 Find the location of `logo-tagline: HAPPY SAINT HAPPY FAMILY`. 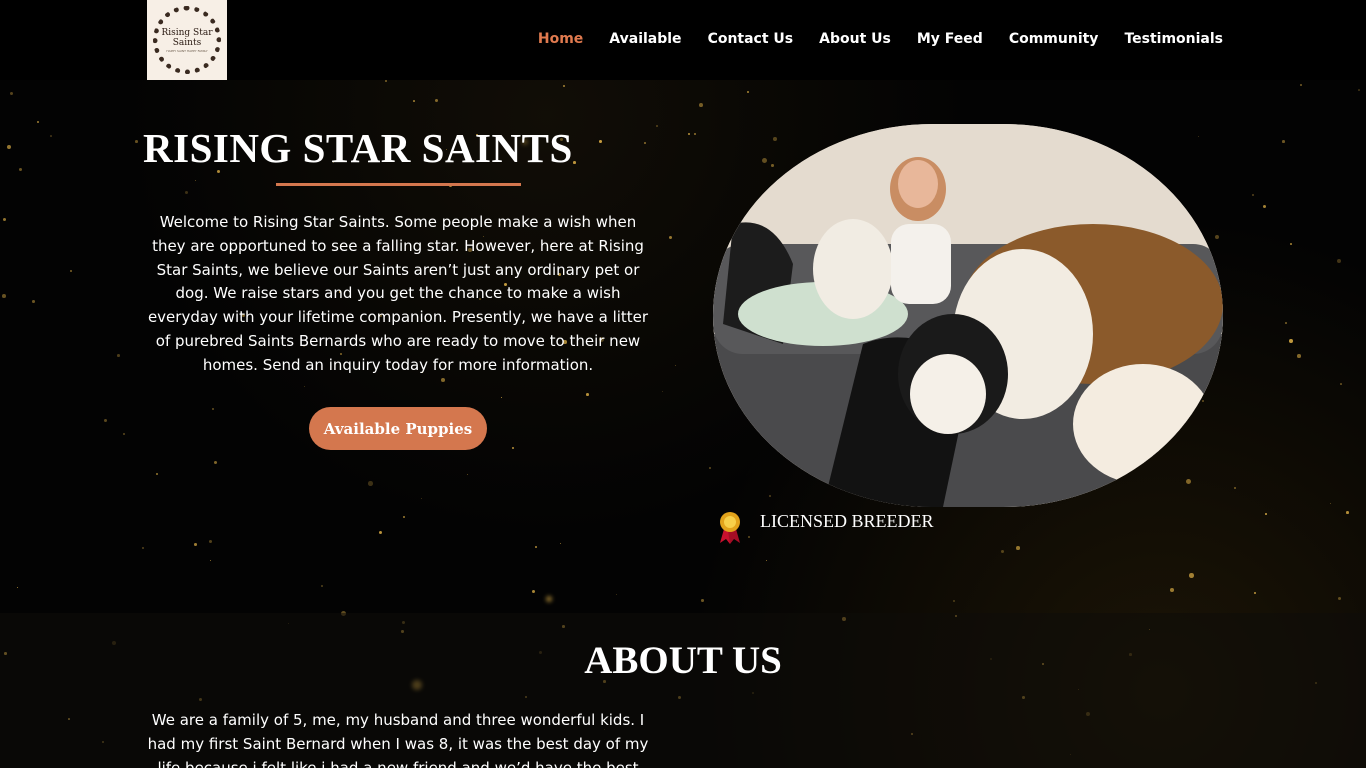

logo-tagline: HAPPY SAINT HAPPY FAMILY is located at coordinates (187, 50).